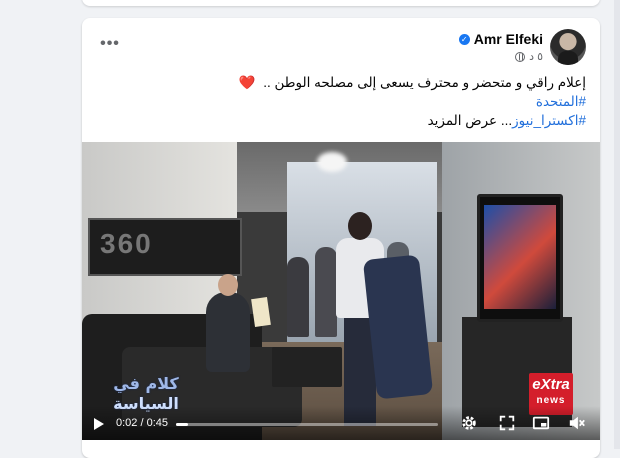  Describe the element at coordinates (261, 312) in the screenshot. I see `video-frame-paper` at that location.